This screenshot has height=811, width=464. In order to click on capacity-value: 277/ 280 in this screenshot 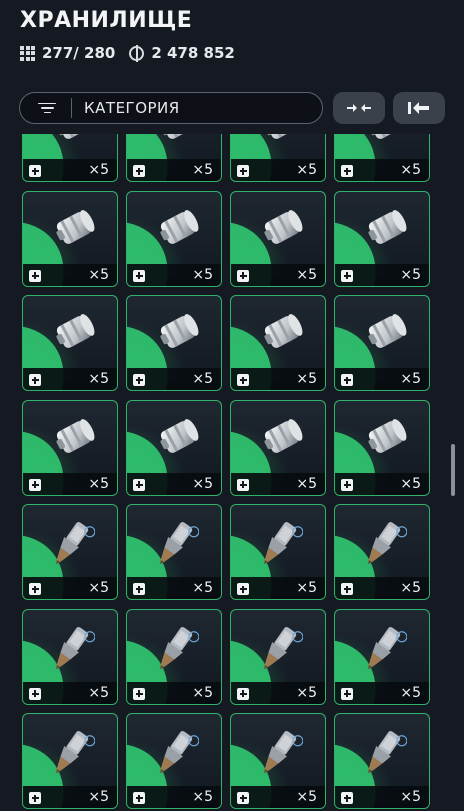, I will do `click(79, 53)`.